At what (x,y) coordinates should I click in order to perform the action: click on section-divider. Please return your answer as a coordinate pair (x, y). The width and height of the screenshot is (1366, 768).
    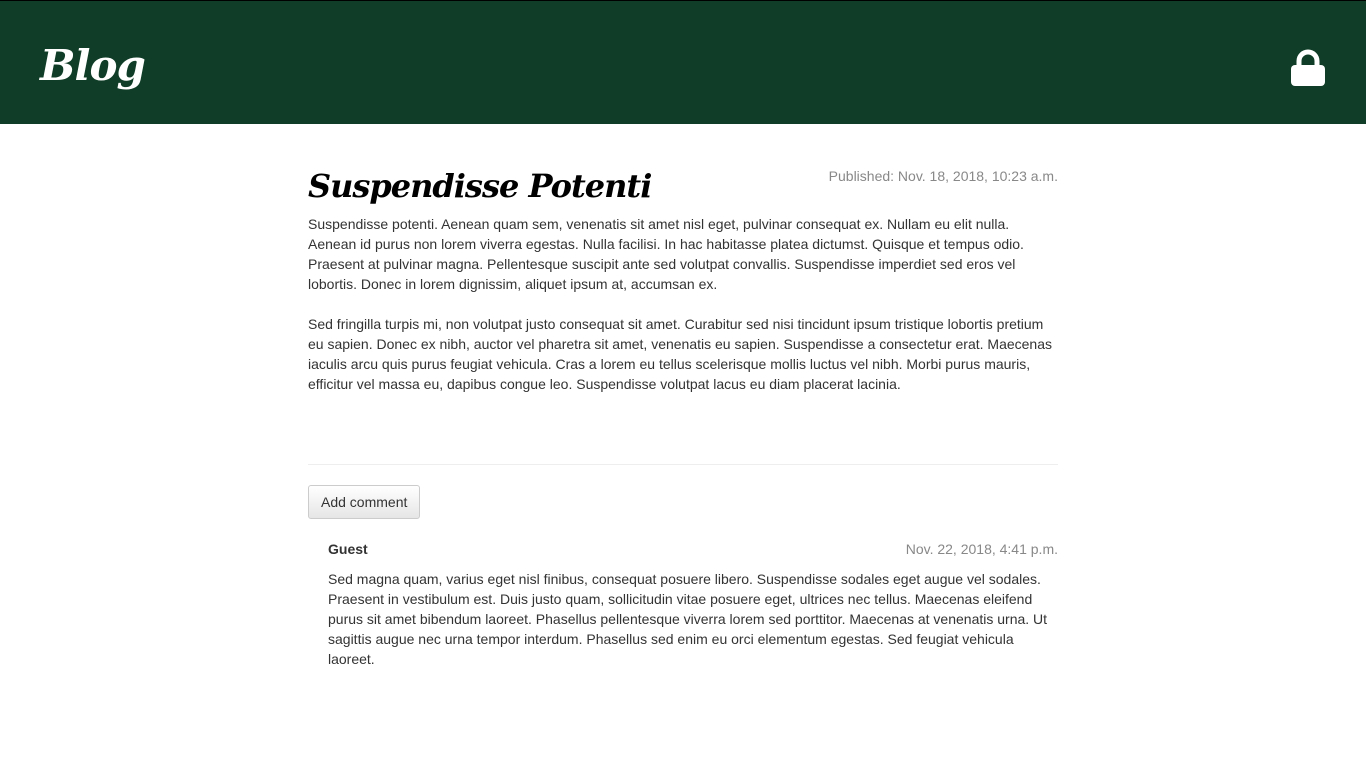
    Looking at the image, I should click on (683, 464).